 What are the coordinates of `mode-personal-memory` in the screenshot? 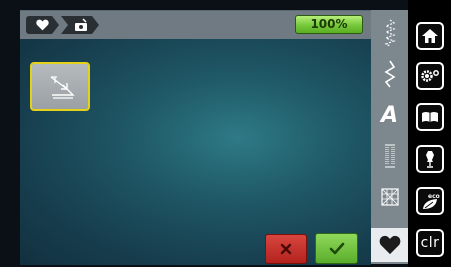 It's located at (389, 245).